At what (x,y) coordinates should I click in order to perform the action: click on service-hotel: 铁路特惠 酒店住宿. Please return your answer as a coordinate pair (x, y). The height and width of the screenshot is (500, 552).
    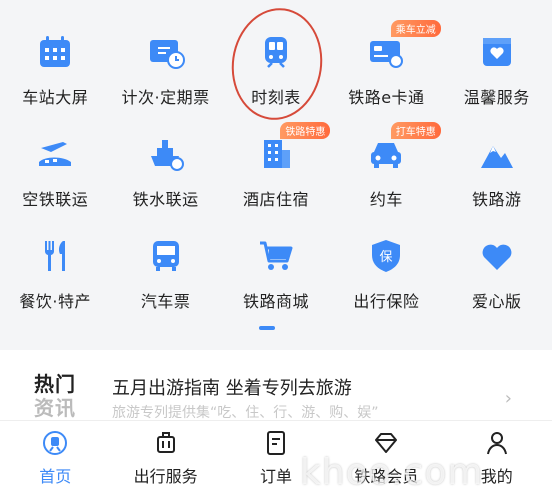
    Looking at the image, I should click on (276, 175).